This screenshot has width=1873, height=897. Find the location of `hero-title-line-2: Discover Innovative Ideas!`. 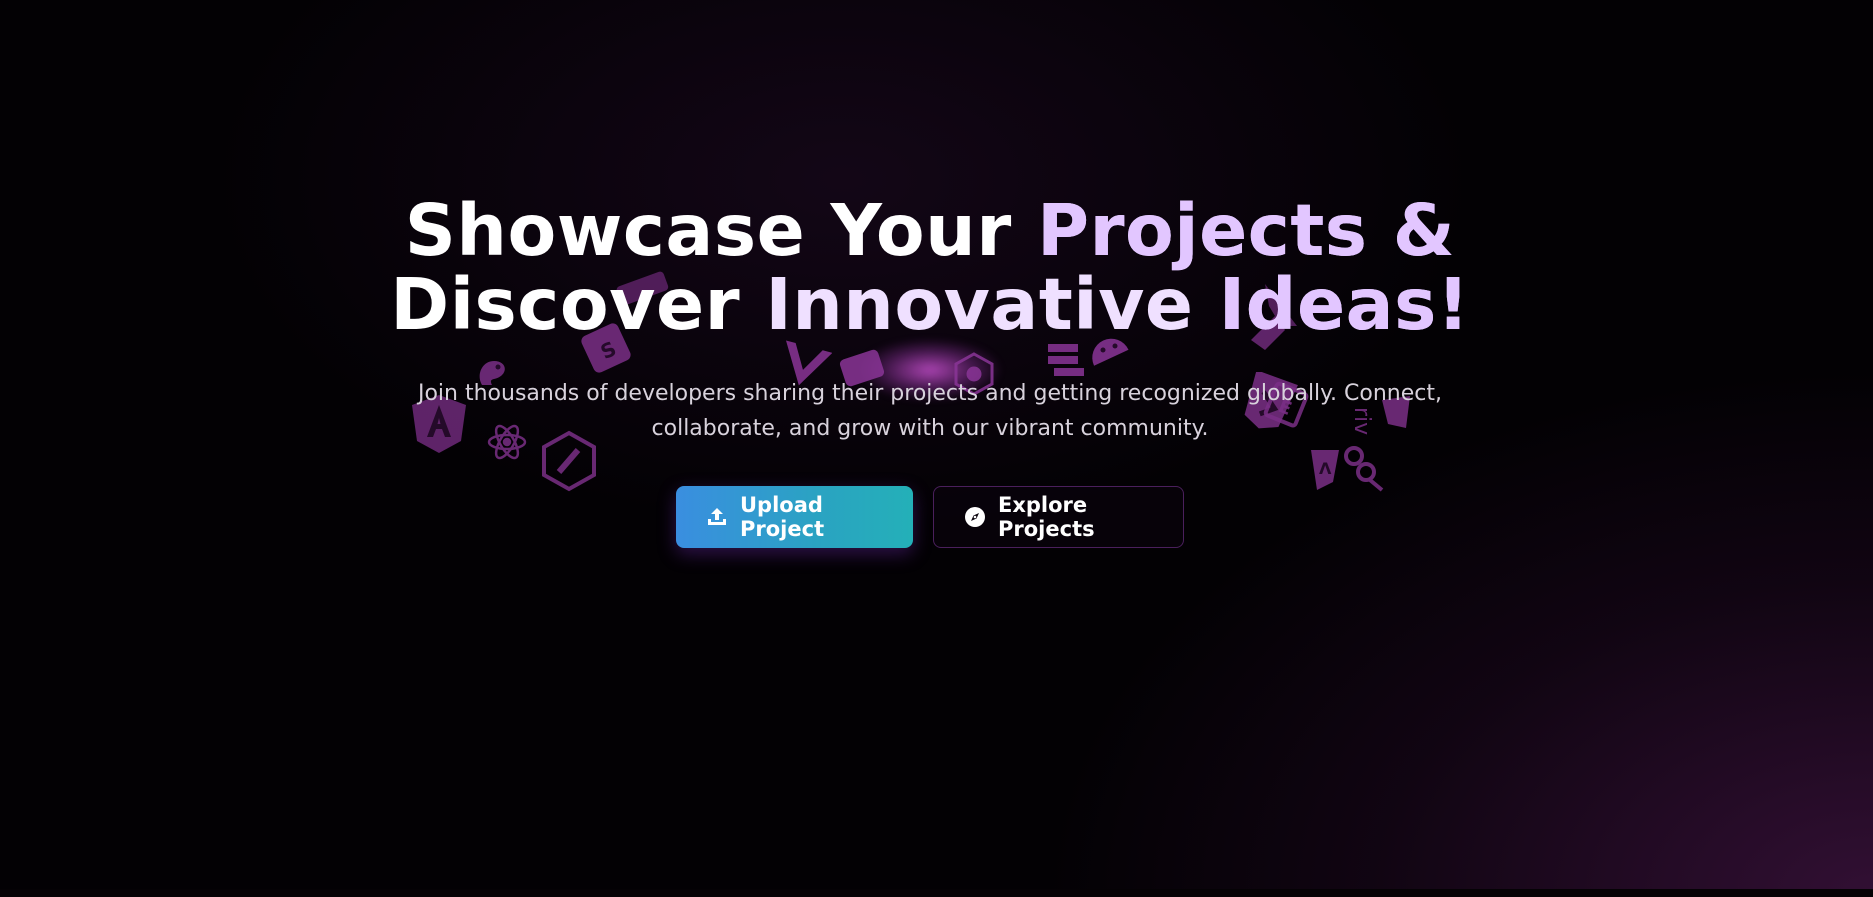

hero-title-line-2: Discover Innovative Ideas! is located at coordinates (930, 305).